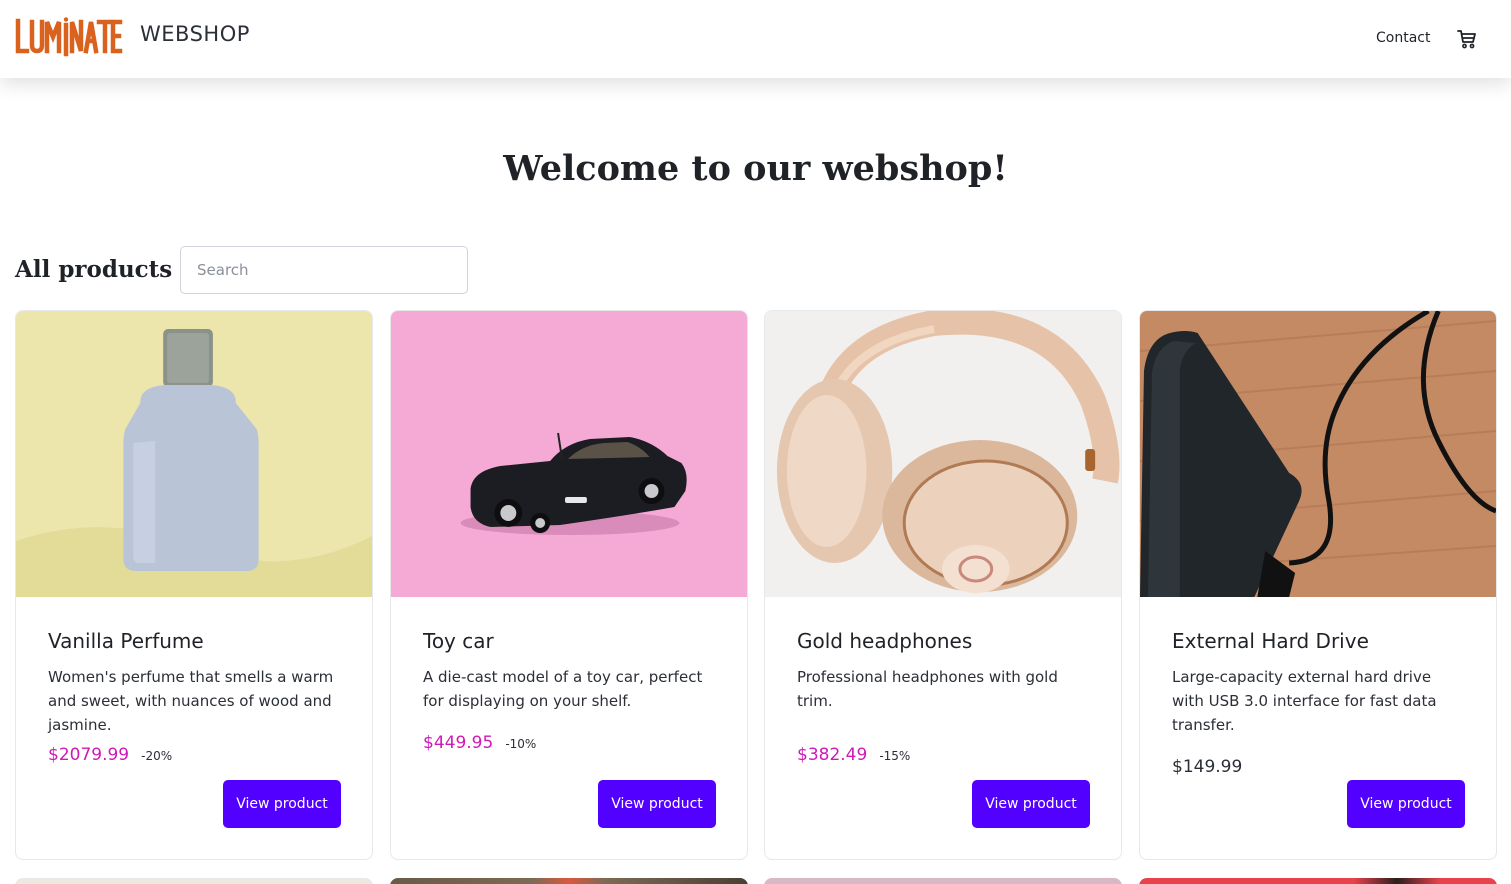  Describe the element at coordinates (927, 689) in the screenshot. I see `product-description: Professional headphones with gold trim.` at that location.